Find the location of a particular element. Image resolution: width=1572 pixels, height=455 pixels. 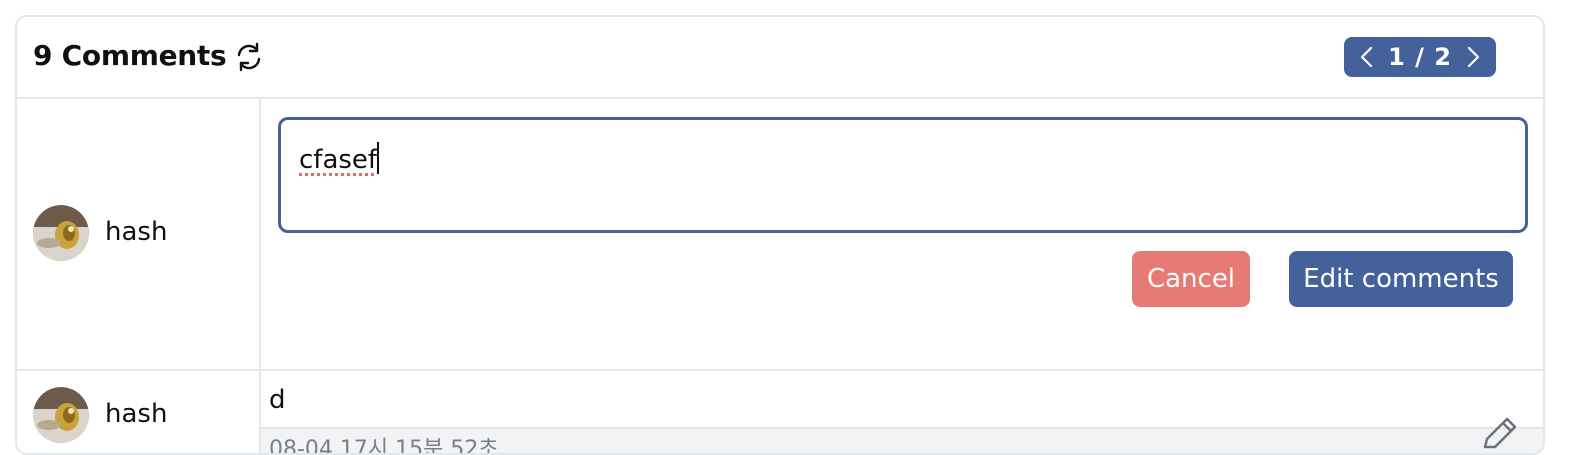

text-caret is located at coordinates (378, 158).